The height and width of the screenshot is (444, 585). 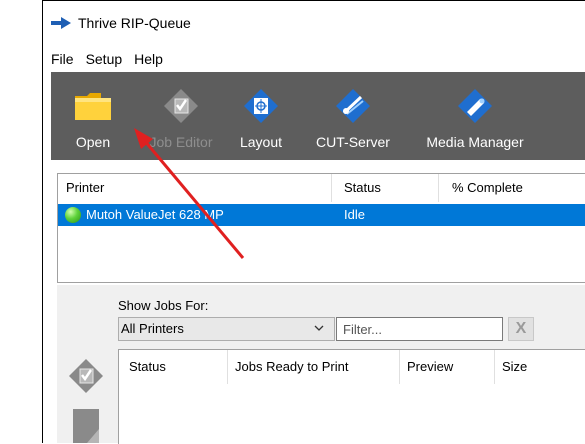 I want to click on document-sidebar-icon, so click(x=86, y=426).